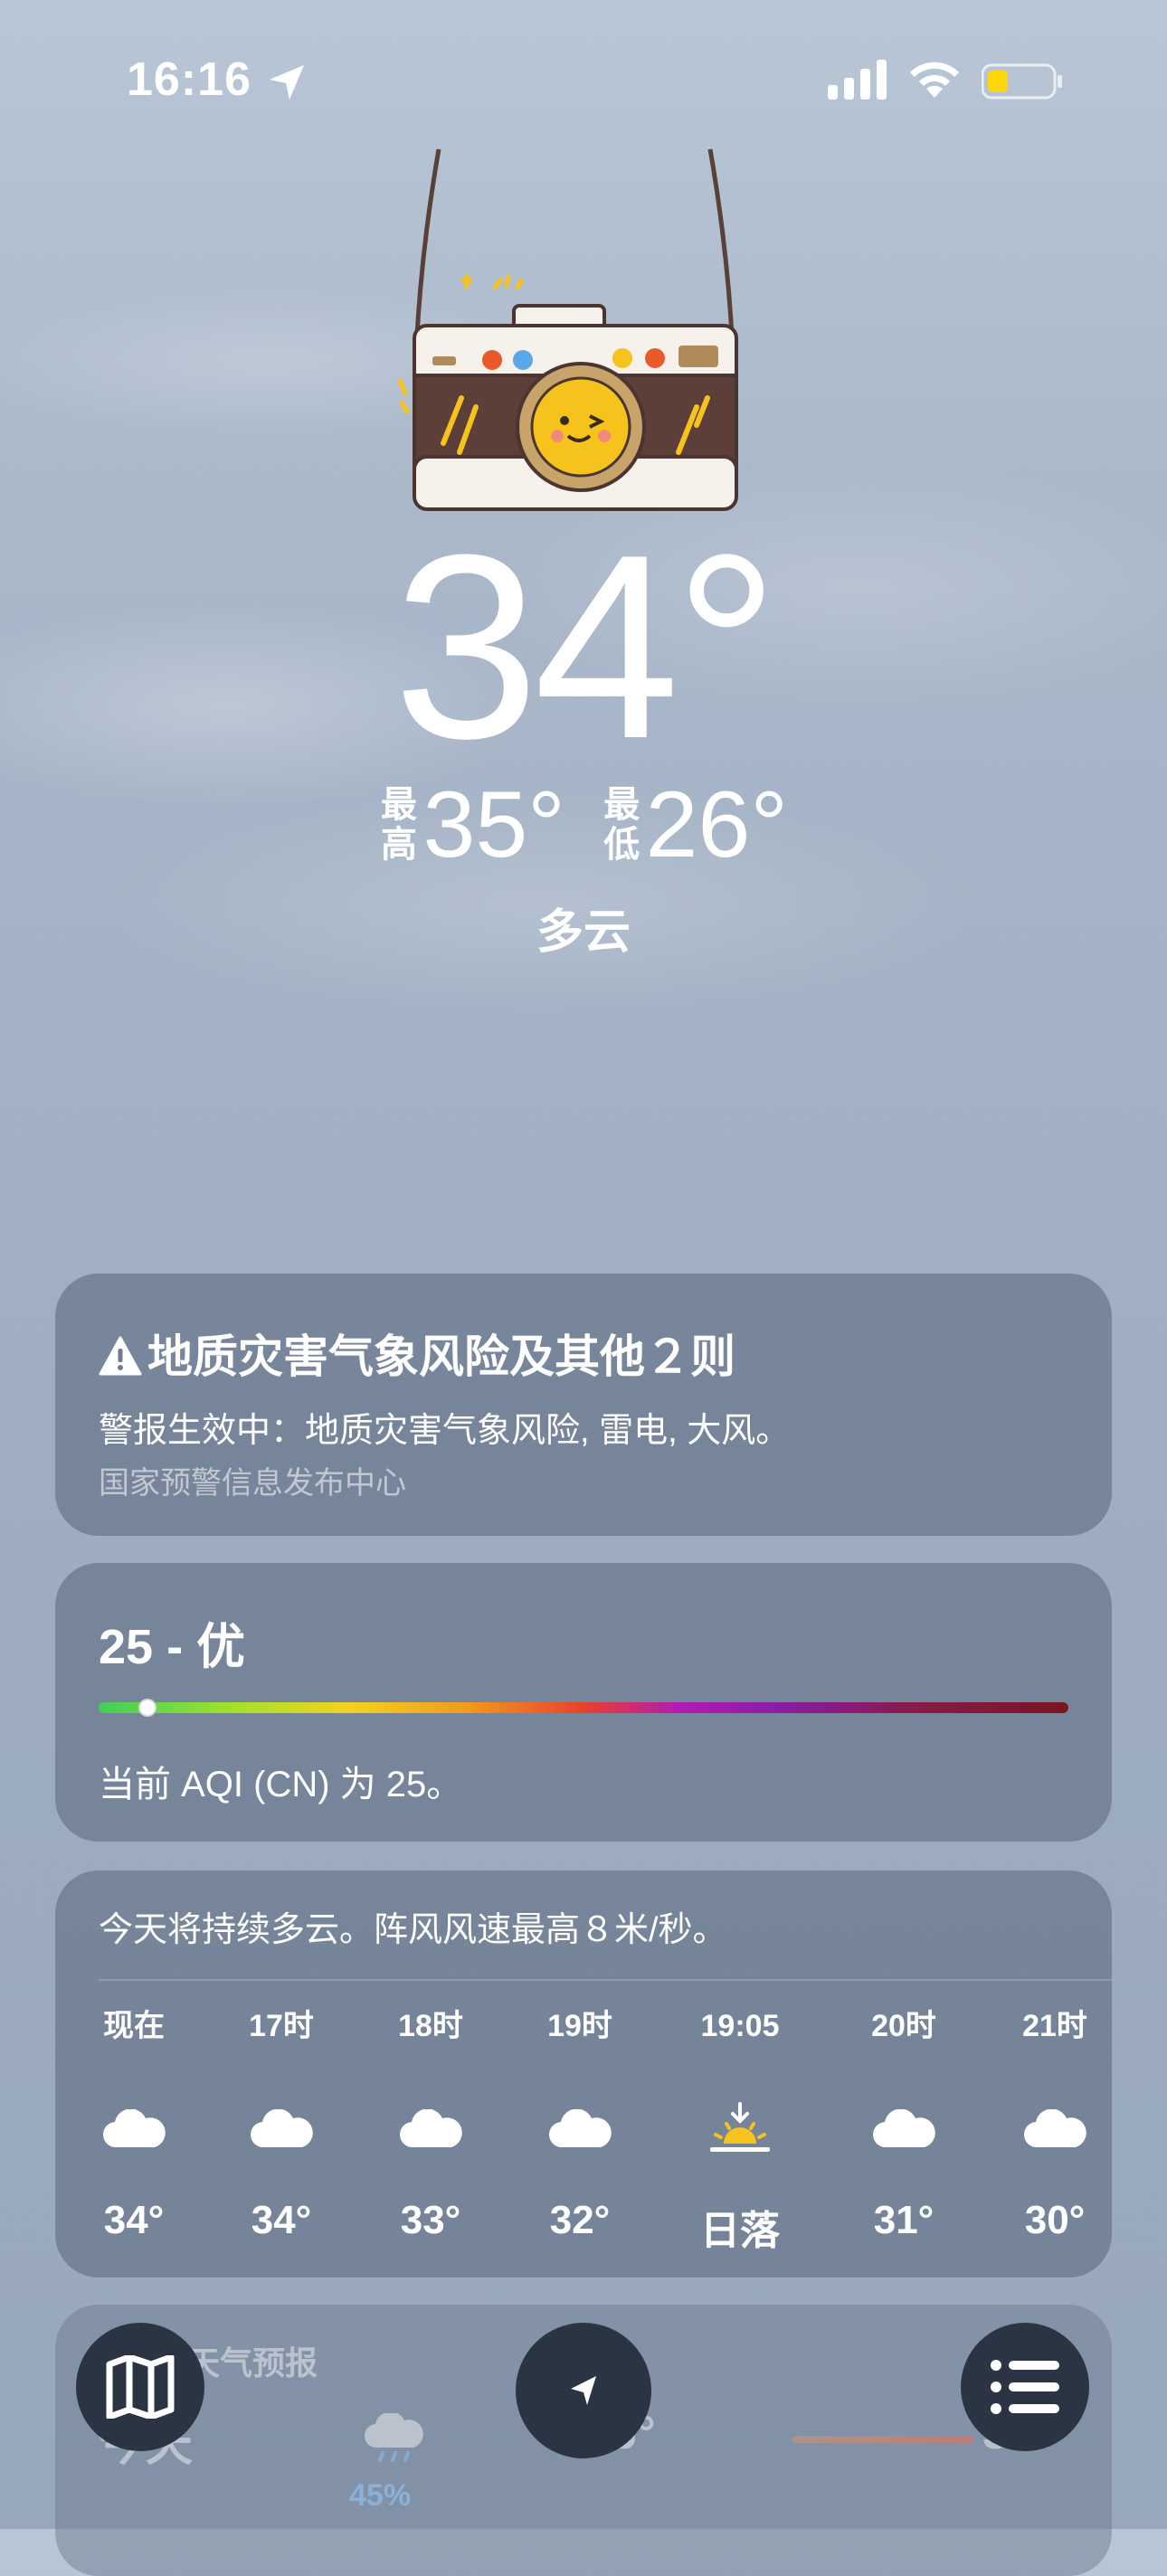  What do you see at coordinates (740, 2127) in the screenshot?
I see `sunset-icon` at bounding box center [740, 2127].